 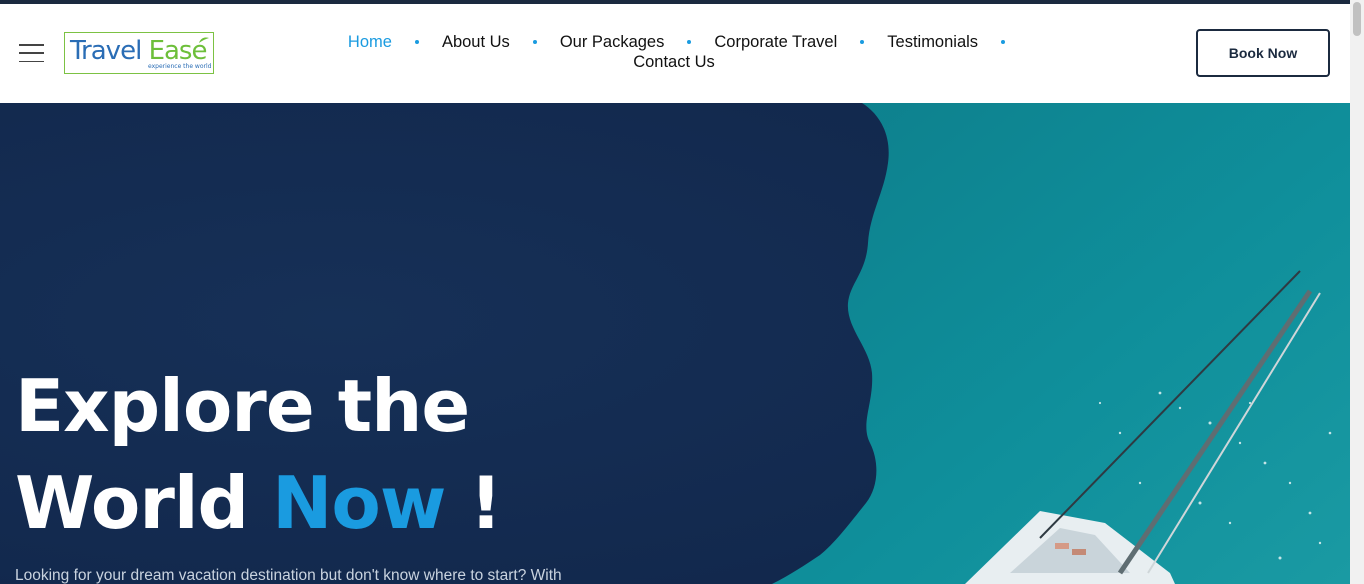 I want to click on nav-item-testimonials: Testimonials, so click(x=932, y=42).